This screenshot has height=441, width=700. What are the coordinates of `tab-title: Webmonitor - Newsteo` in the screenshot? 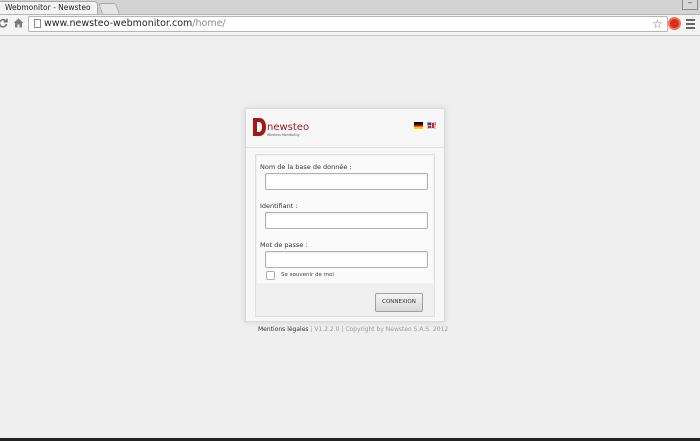 It's located at (48, 7).